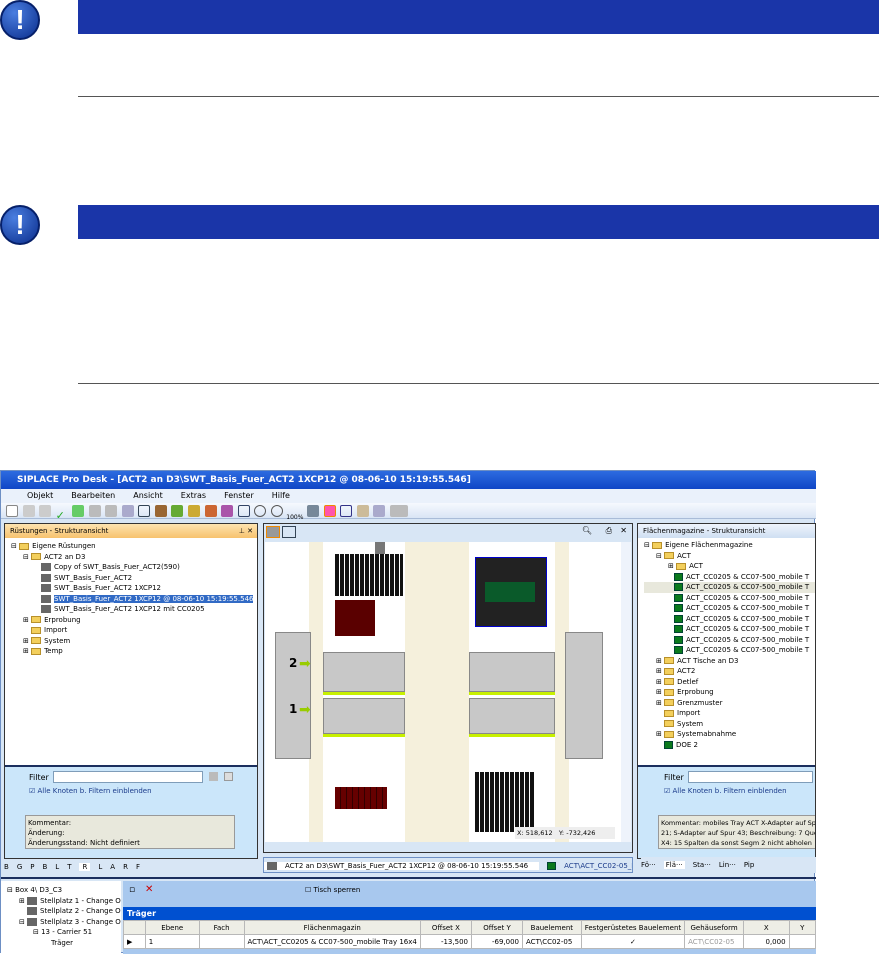 The height and width of the screenshot is (954, 879). What do you see at coordinates (19, 867) in the screenshot?
I see `tab: G` at bounding box center [19, 867].